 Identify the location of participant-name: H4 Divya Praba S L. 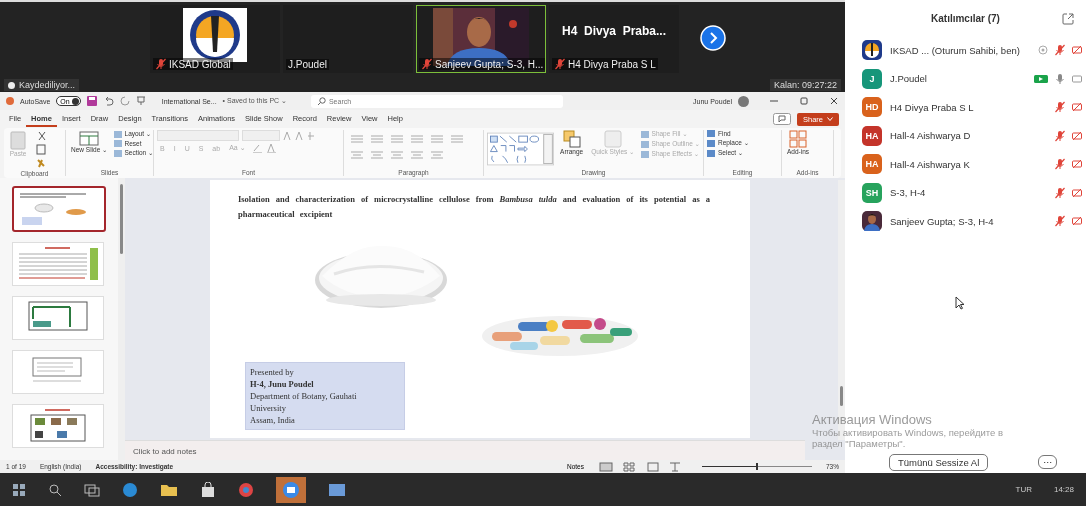
(932, 107).